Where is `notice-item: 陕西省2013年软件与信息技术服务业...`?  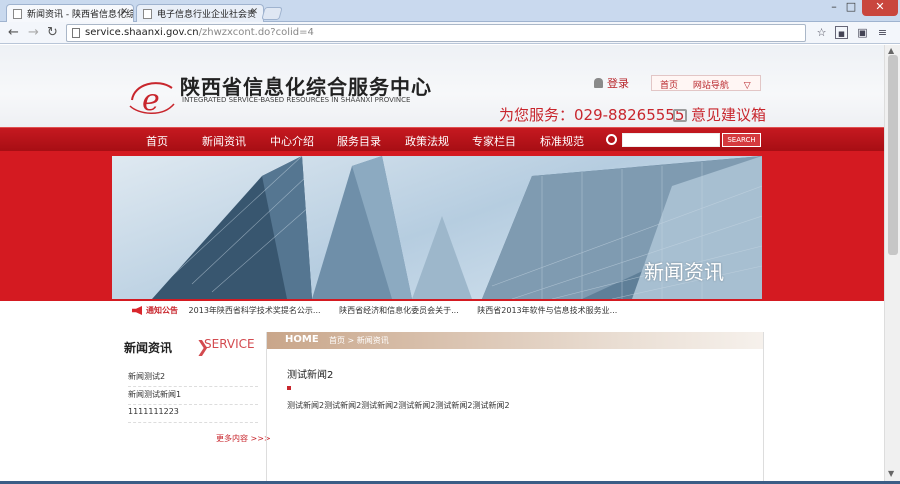
notice-item: 陕西省2013年软件与信息技术服务业... is located at coordinates (547, 310).